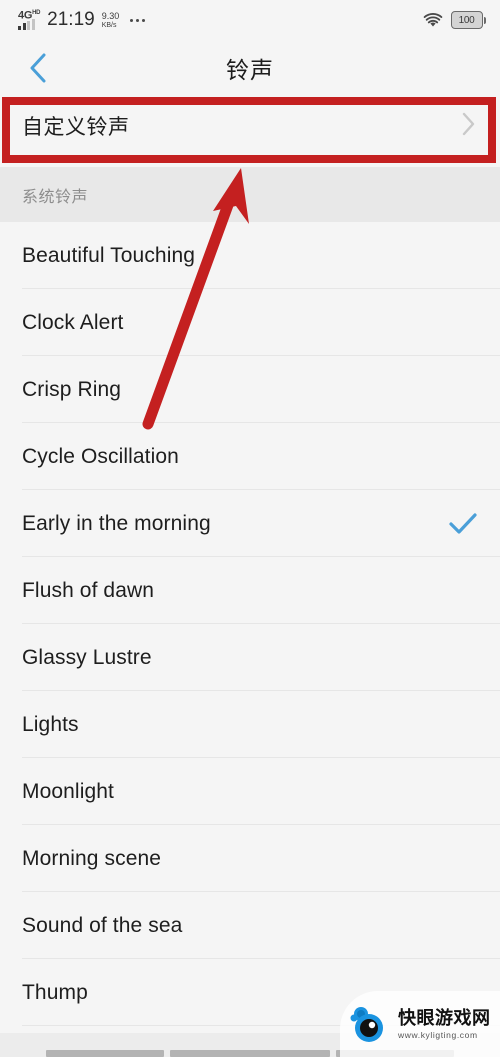  Describe the element at coordinates (110, 15) in the screenshot. I see `network-speed-value: 9.30` at that location.